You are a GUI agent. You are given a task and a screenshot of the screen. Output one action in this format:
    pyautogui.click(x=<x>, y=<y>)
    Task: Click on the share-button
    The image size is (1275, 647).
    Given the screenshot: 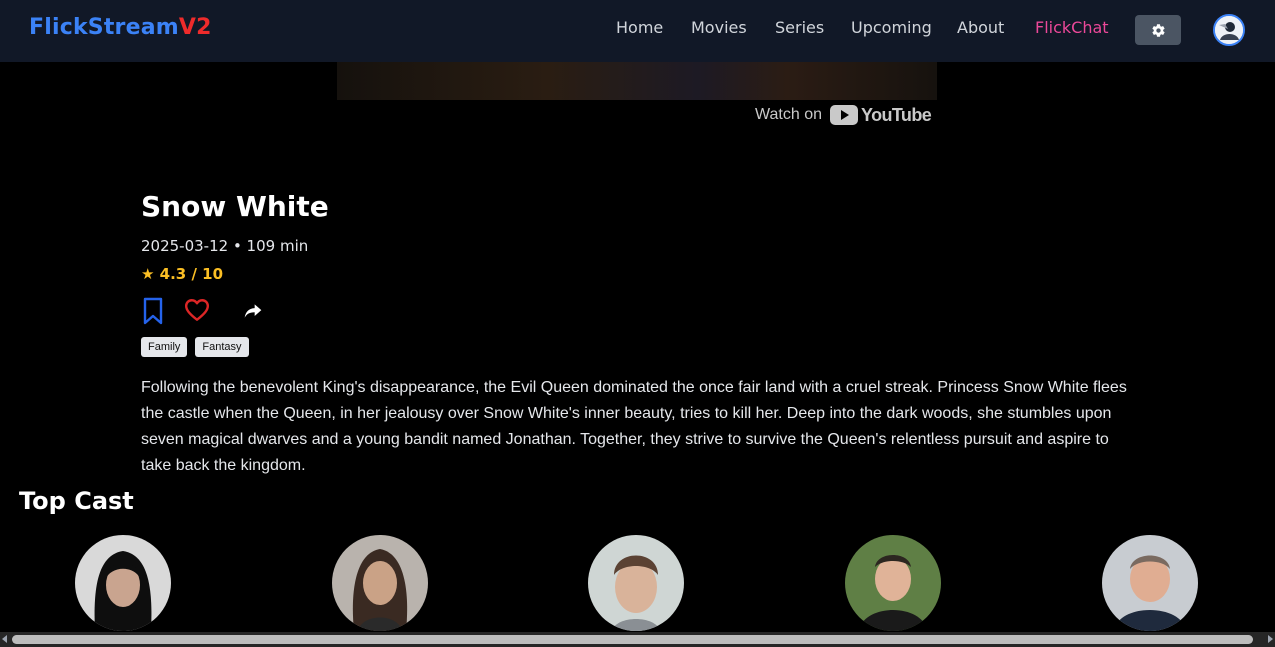 What is the action you would take?
    pyautogui.click(x=253, y=313)
    